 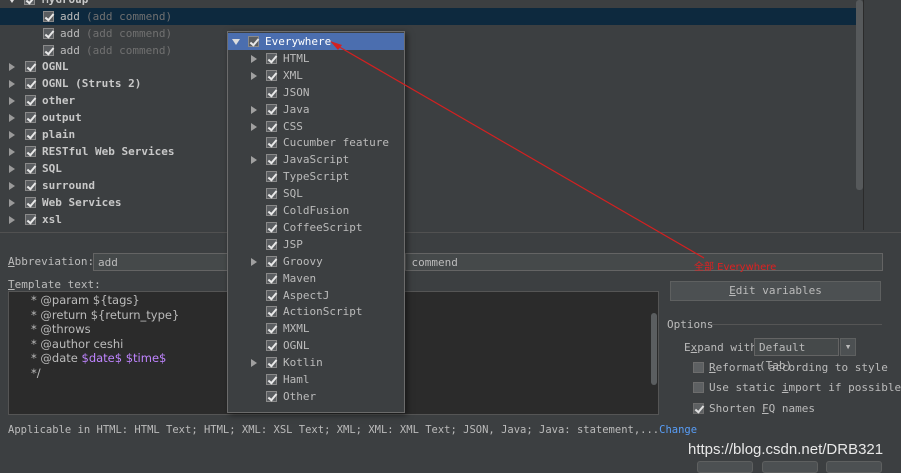 I want to click on annotation-label: 全部 Everywhere, so click(x=735, y=267).